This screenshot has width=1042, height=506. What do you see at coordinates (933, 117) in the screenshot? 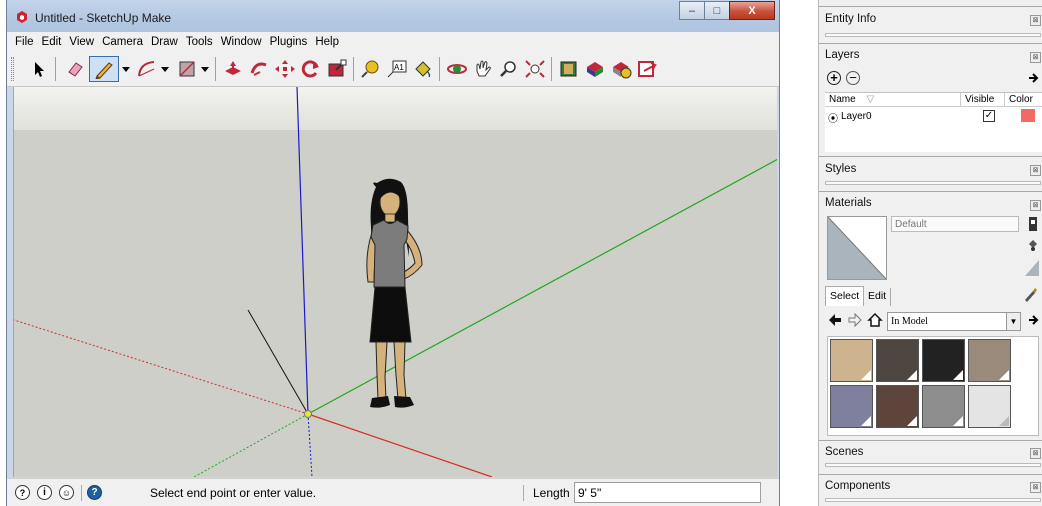
I see `layer-row: ⦿ Layer0 ✓` at bounding box center [933, 117].